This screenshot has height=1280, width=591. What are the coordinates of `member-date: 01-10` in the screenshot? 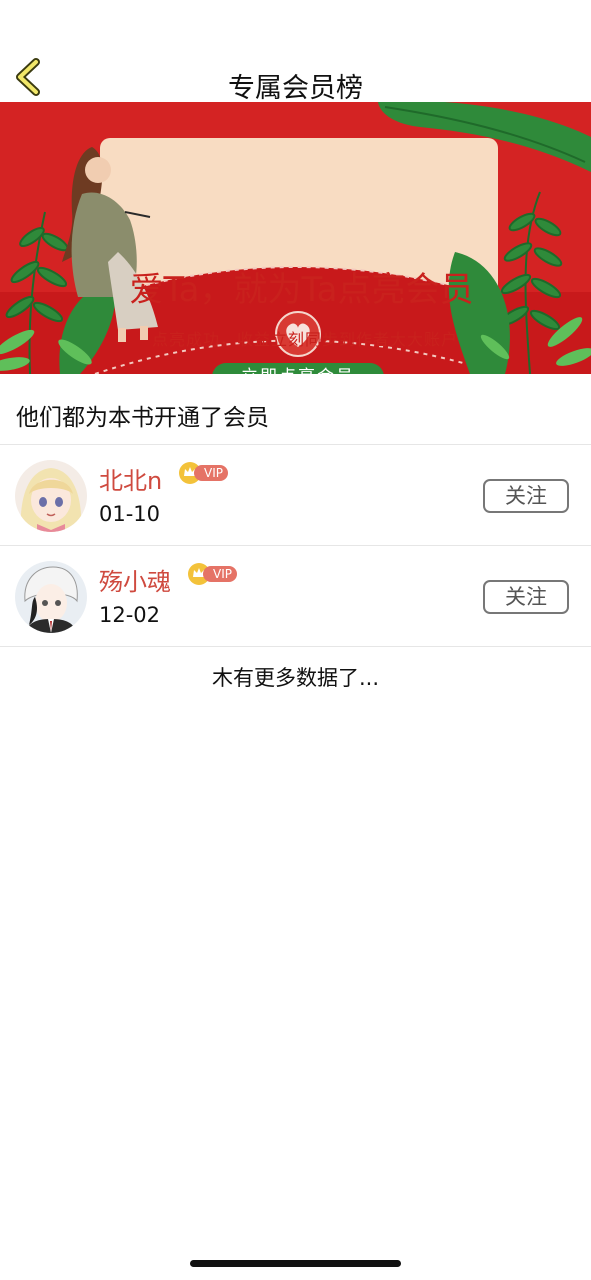 It's located at (130, 514).